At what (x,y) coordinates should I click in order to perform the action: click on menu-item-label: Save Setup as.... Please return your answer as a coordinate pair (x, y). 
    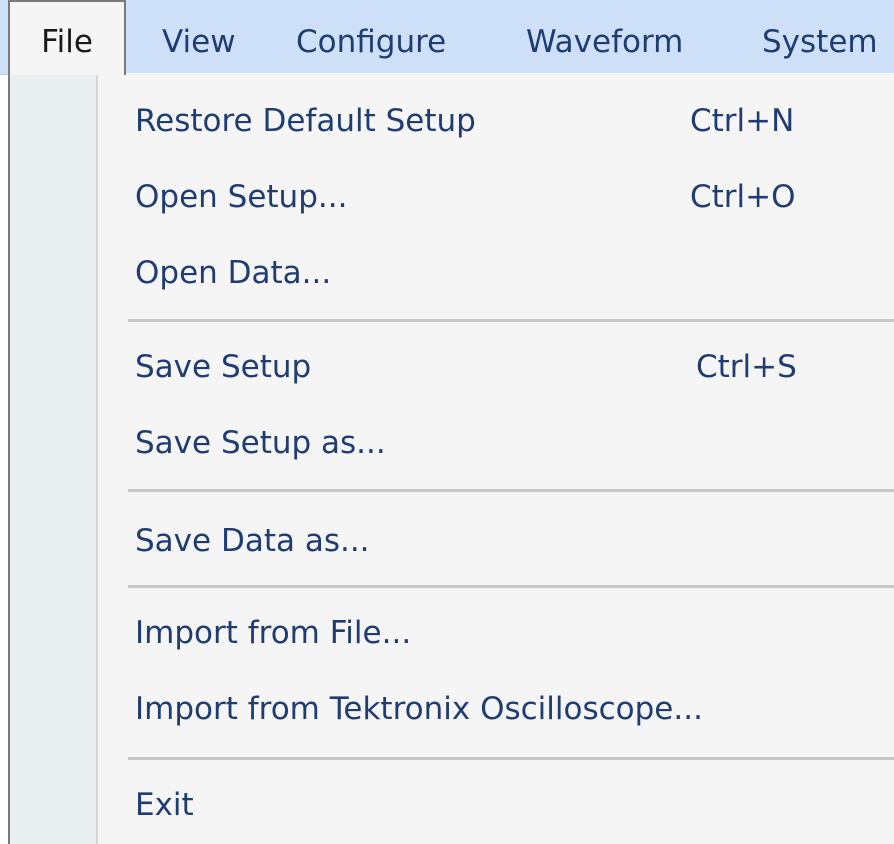
    Looking at the image, I should click on (260, 443).